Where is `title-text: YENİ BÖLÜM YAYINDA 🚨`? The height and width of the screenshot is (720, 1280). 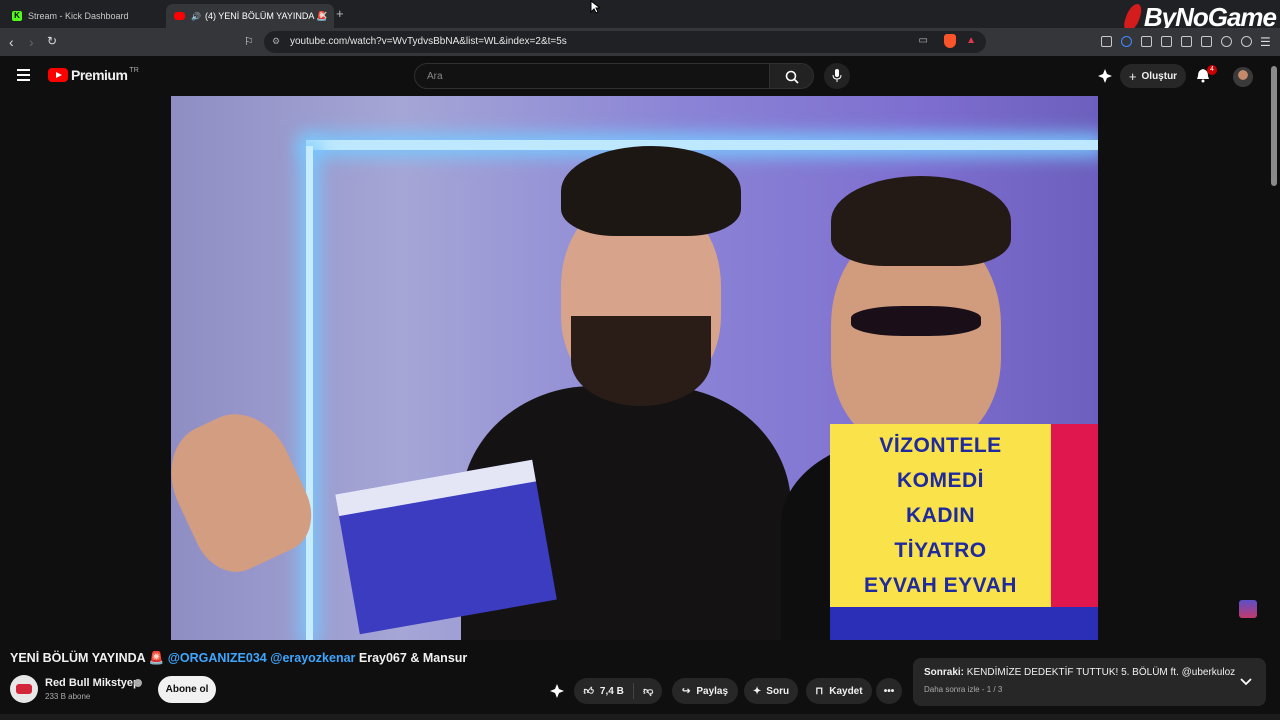 title-text: YENİ BÖLÜM YAYINDA 🚨 is located at coordinates (89, 658).